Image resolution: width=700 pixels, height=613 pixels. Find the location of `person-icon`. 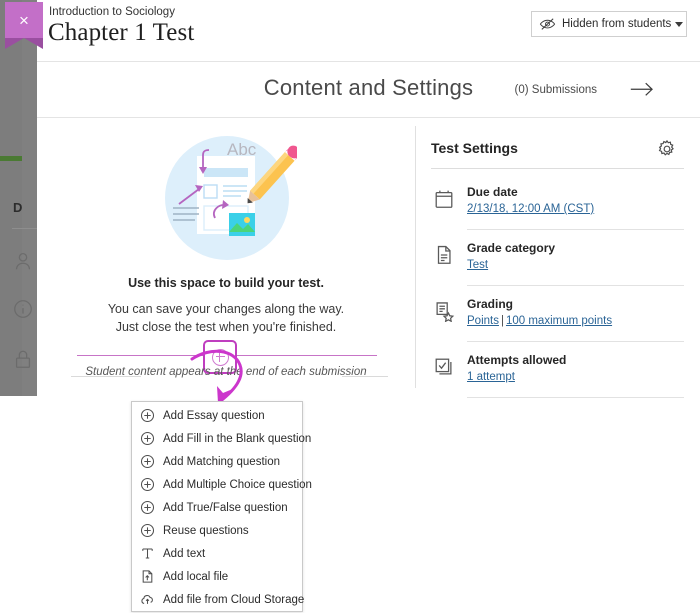

person-icon is located at coordinates (23, 261).